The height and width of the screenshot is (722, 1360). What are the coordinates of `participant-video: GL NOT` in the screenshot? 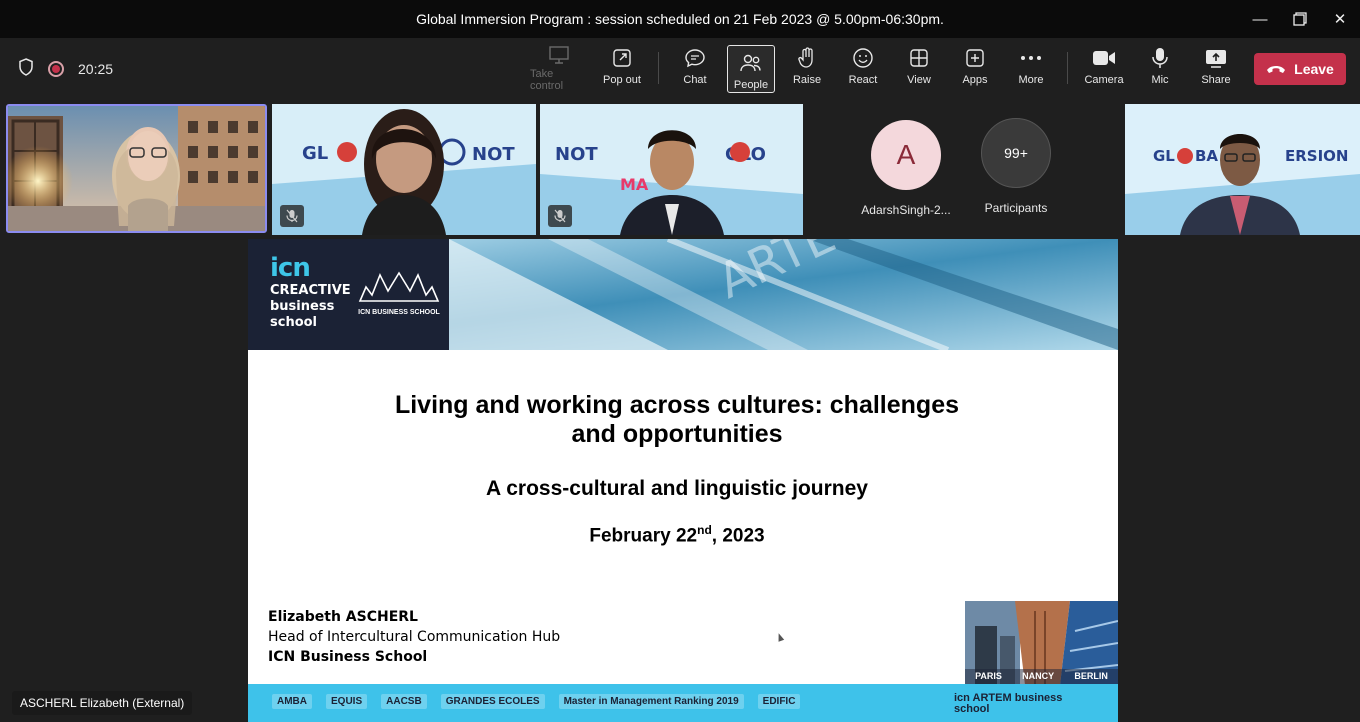 It's located at (404, 169).